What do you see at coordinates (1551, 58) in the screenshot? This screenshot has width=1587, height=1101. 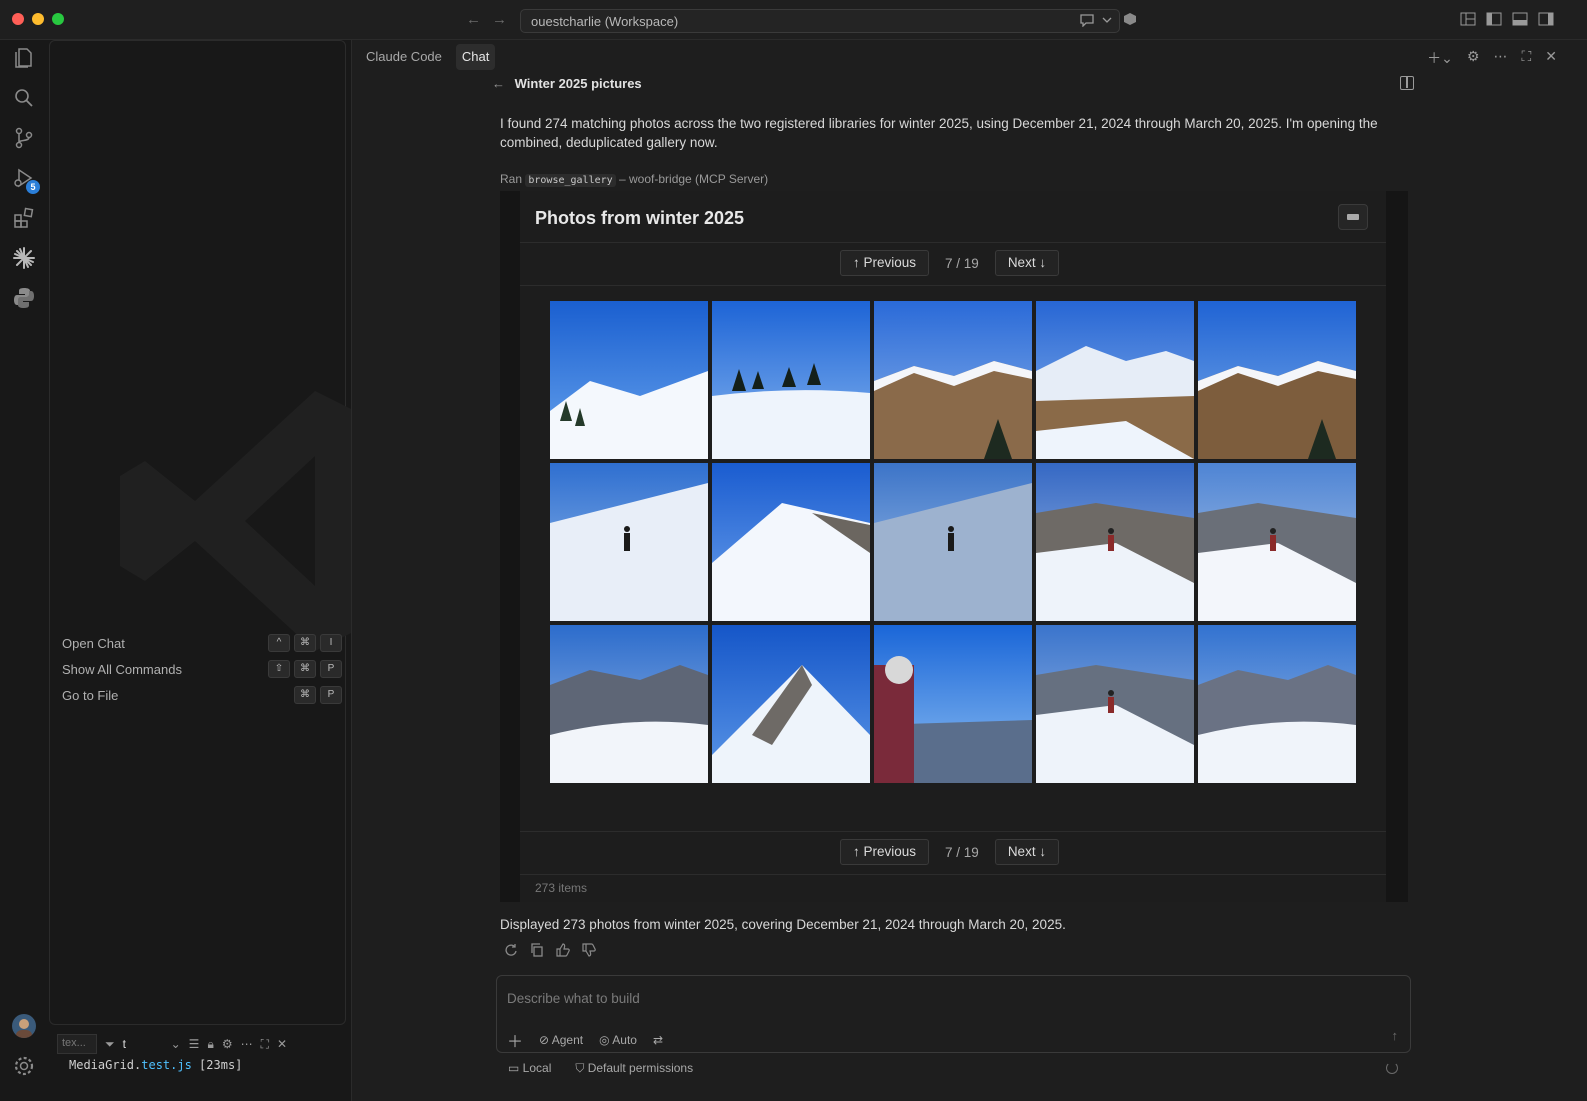 I see `close-icon: ✕` at bounding box center [1551, 58].